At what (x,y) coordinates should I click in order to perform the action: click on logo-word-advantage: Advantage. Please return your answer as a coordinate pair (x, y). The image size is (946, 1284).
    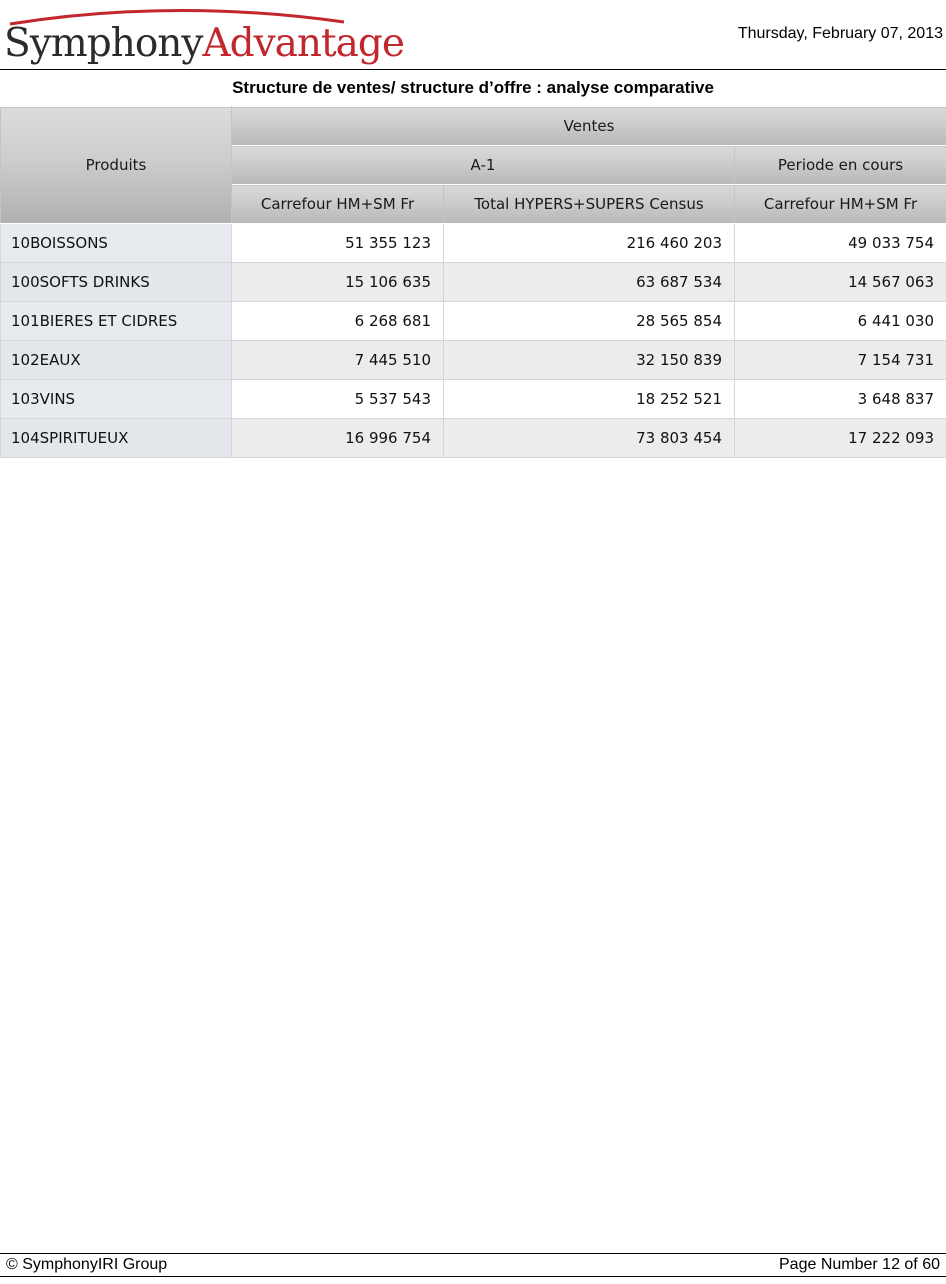
    Looking at the image, I should click on (303, 43).